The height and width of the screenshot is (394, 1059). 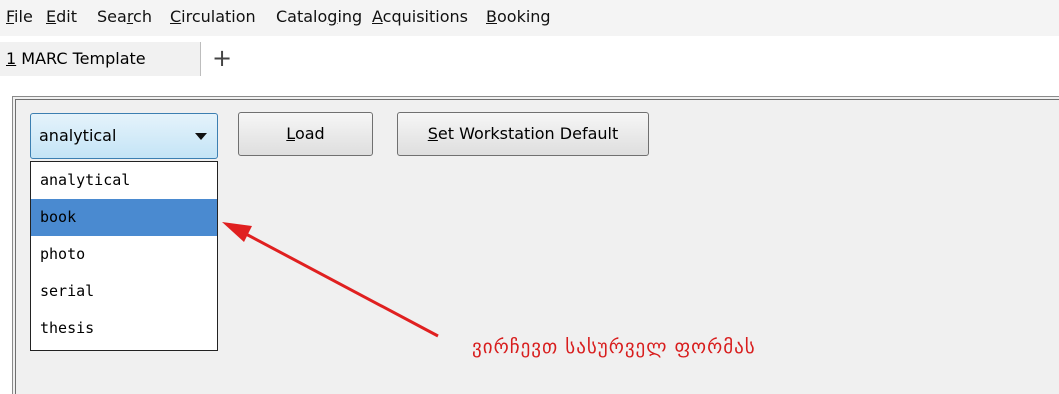 I want to click on annotation-text: ვირჩევთ სასურველ ფორმას, so click(x=614, y=347).